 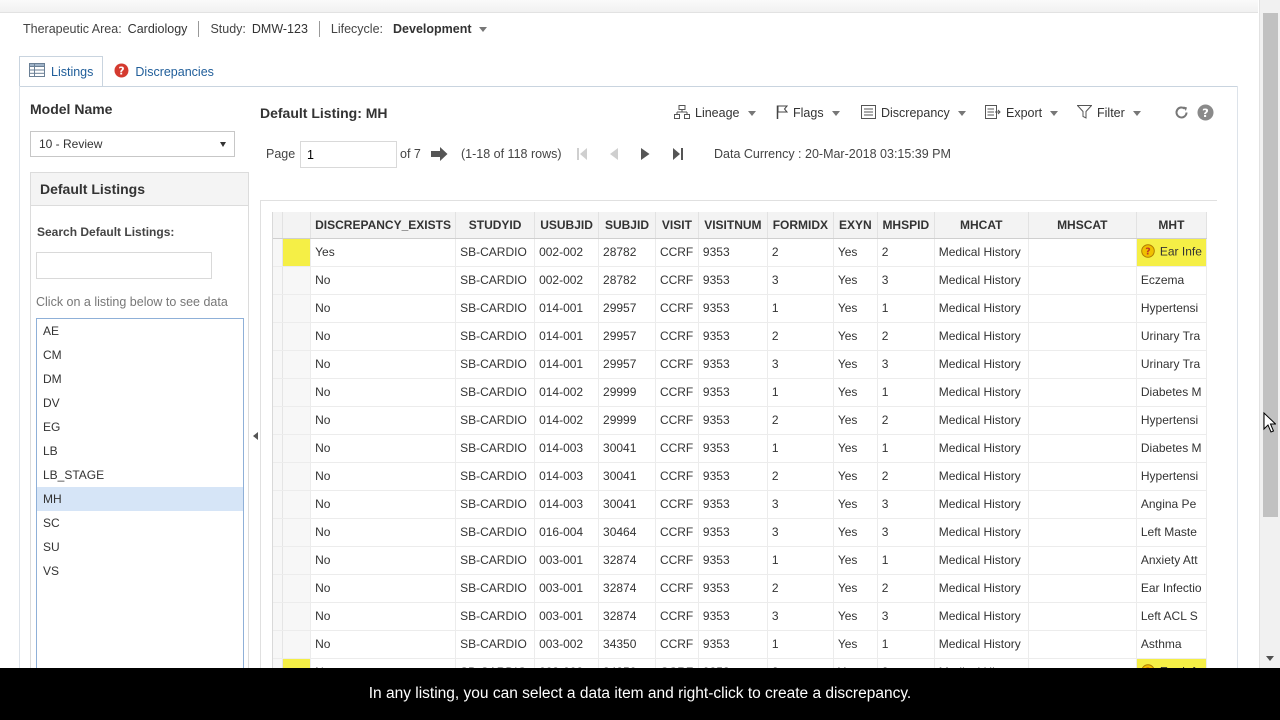 I want to click on listing-item-eg: EG, so click(x=140, y=427).